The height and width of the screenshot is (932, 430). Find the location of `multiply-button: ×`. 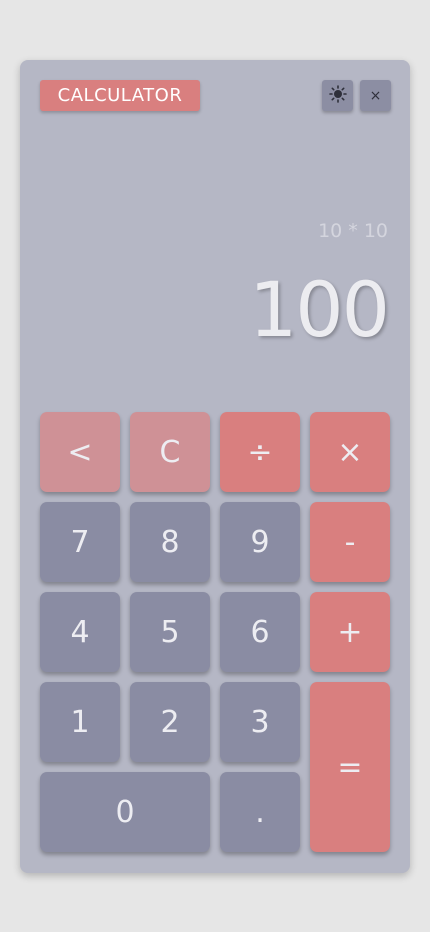

multiply-button: × is located at coordinates (350, 452).